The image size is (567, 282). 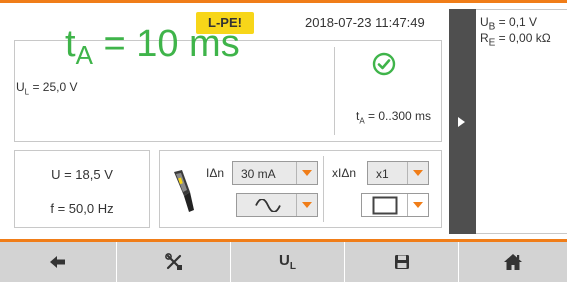 What do you see at coordinates (385, 205) in the screenshot?
I see `square-icon` at bounding box center [385, 205].